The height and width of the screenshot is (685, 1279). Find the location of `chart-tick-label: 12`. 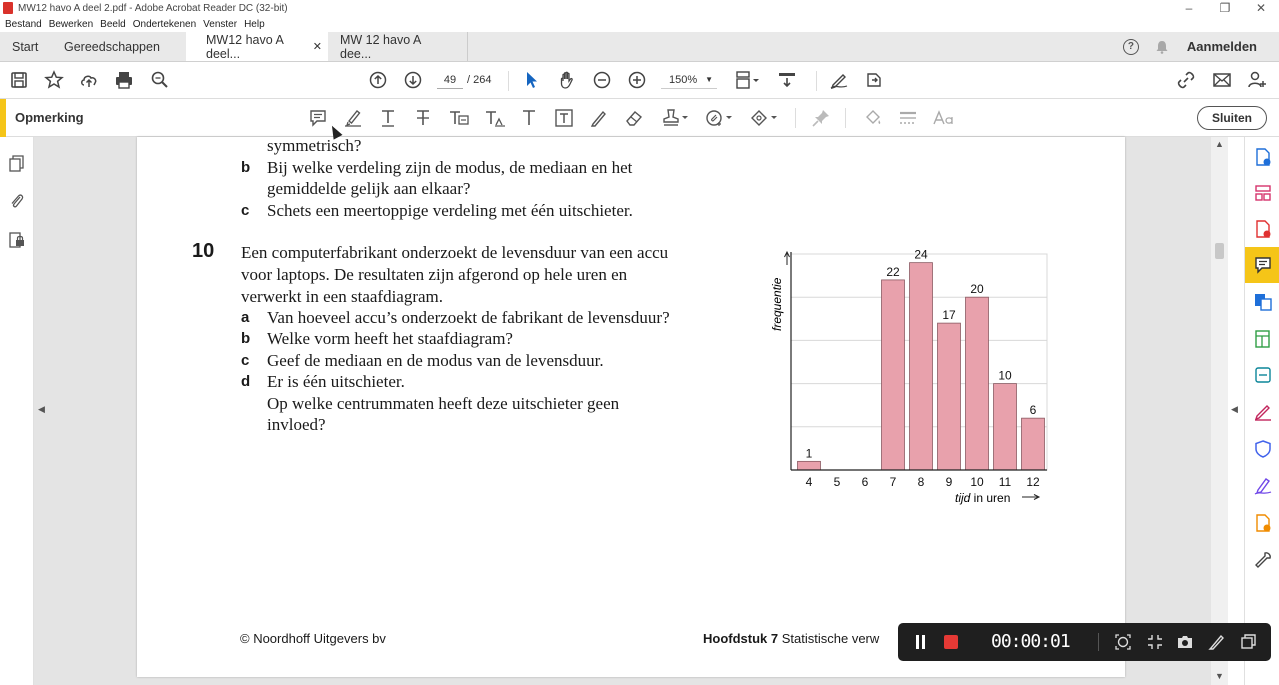

chart-tick-label: 12 is located at coordinates (1033, 482).